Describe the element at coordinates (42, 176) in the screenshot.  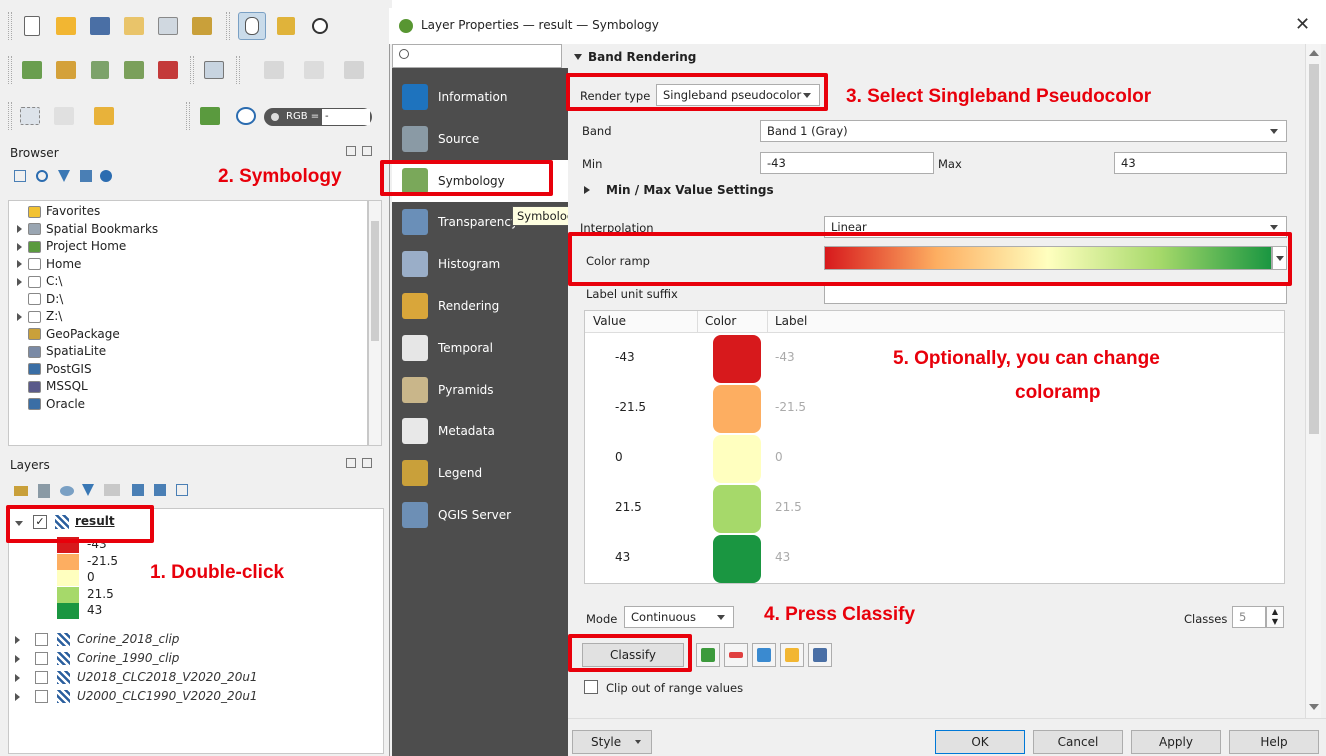
I see `refresh-icon` at that location.